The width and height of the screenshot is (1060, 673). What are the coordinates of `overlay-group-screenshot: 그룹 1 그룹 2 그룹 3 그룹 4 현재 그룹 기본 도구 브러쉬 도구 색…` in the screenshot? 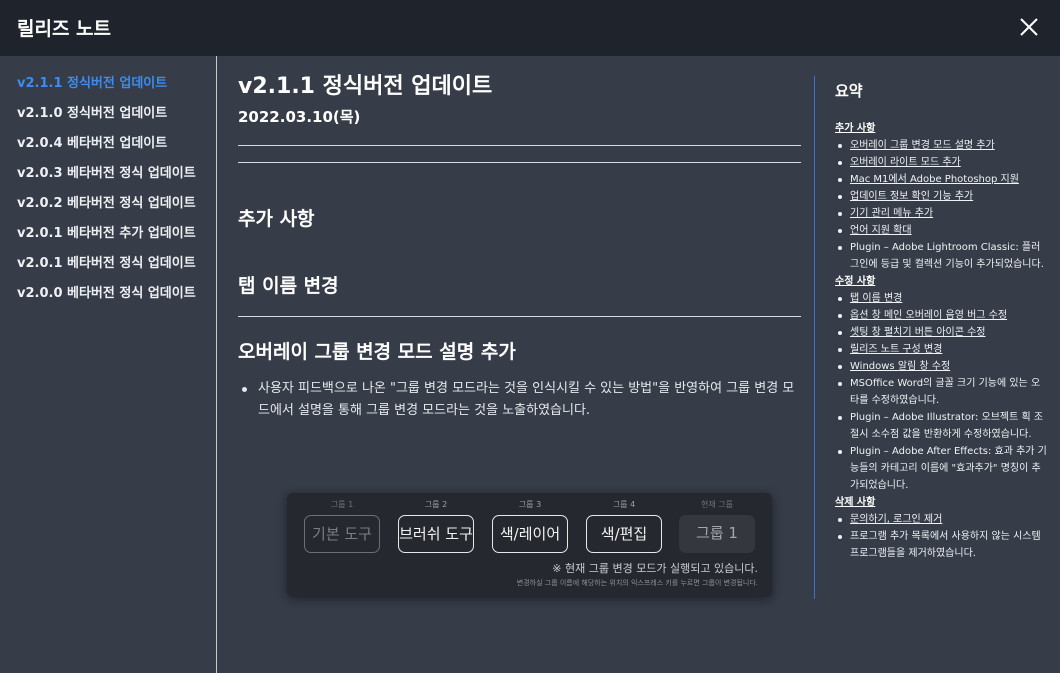 It's located at (529, 545).